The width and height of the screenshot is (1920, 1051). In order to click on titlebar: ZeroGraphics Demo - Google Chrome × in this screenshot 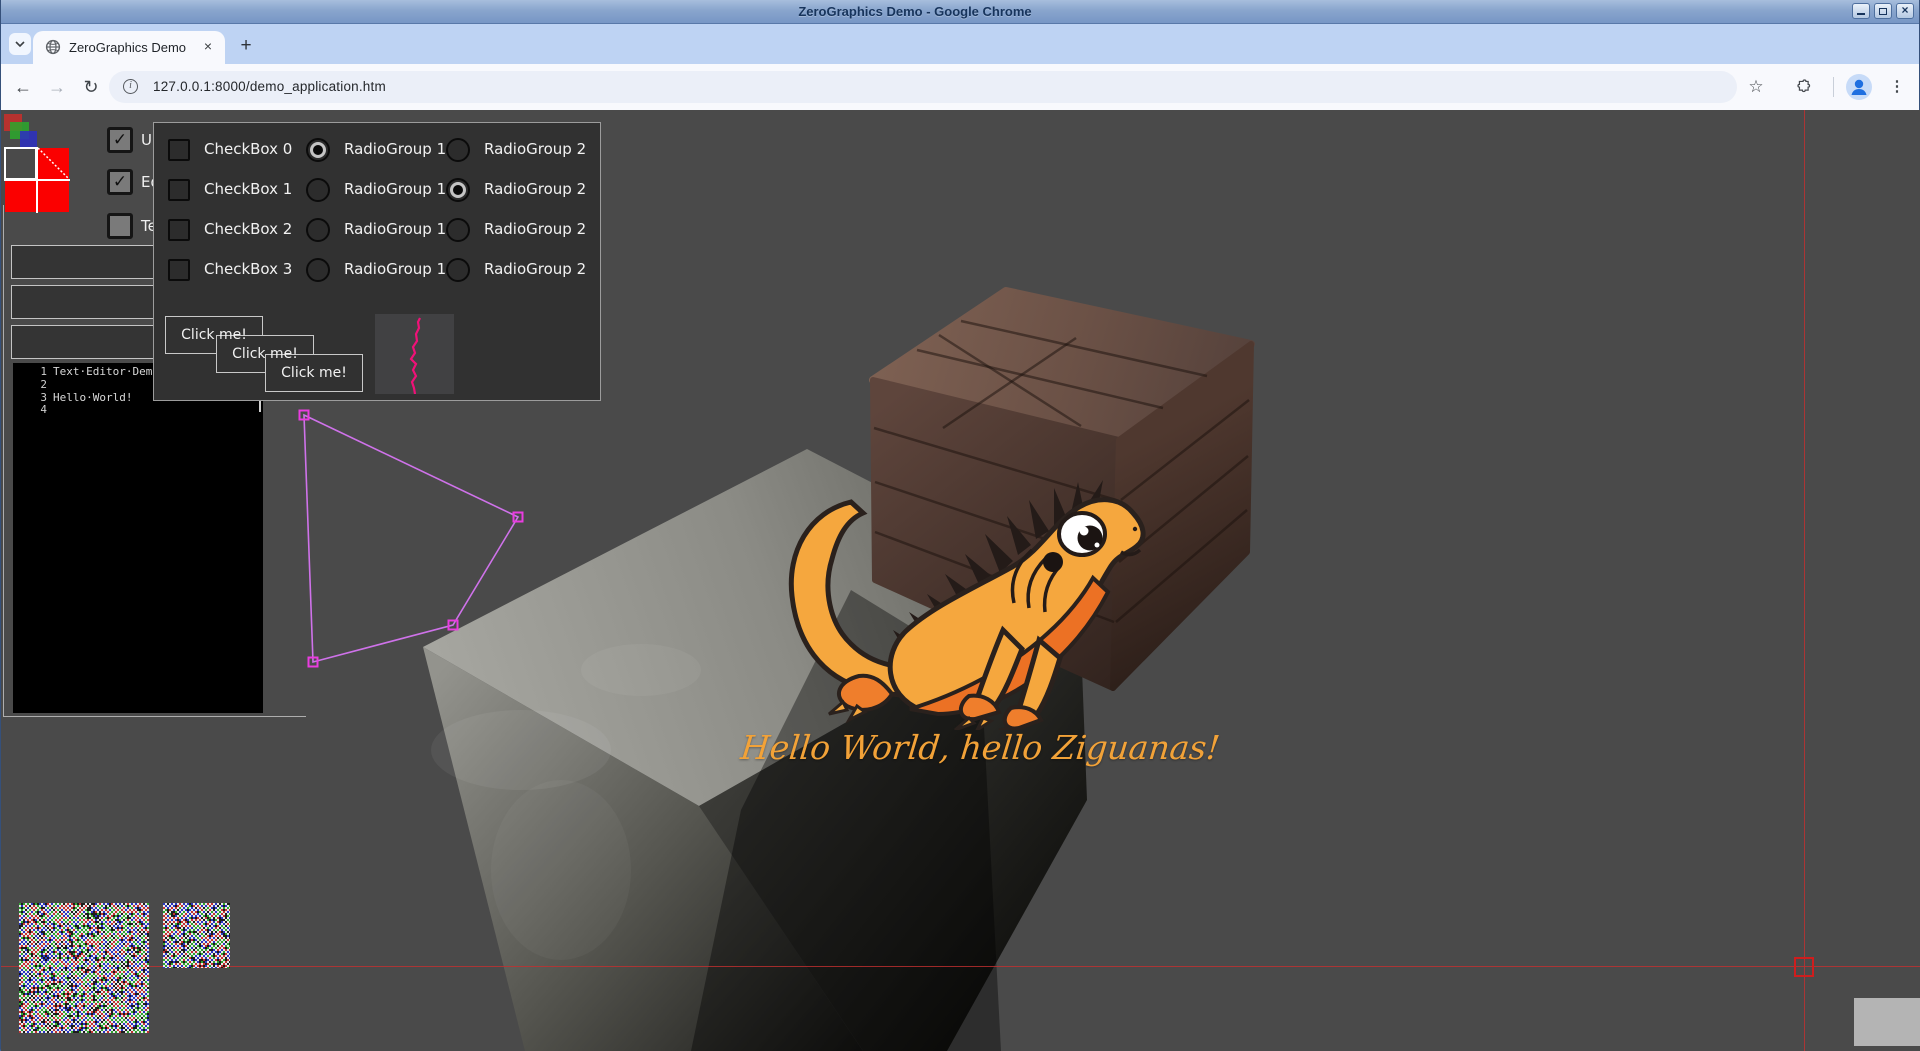, I will do `click(960, 12)`.